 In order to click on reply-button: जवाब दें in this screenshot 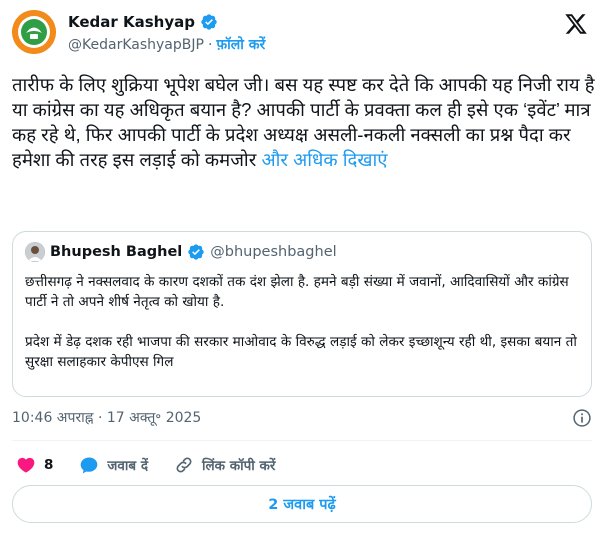, I will do `click(113, 465)`.